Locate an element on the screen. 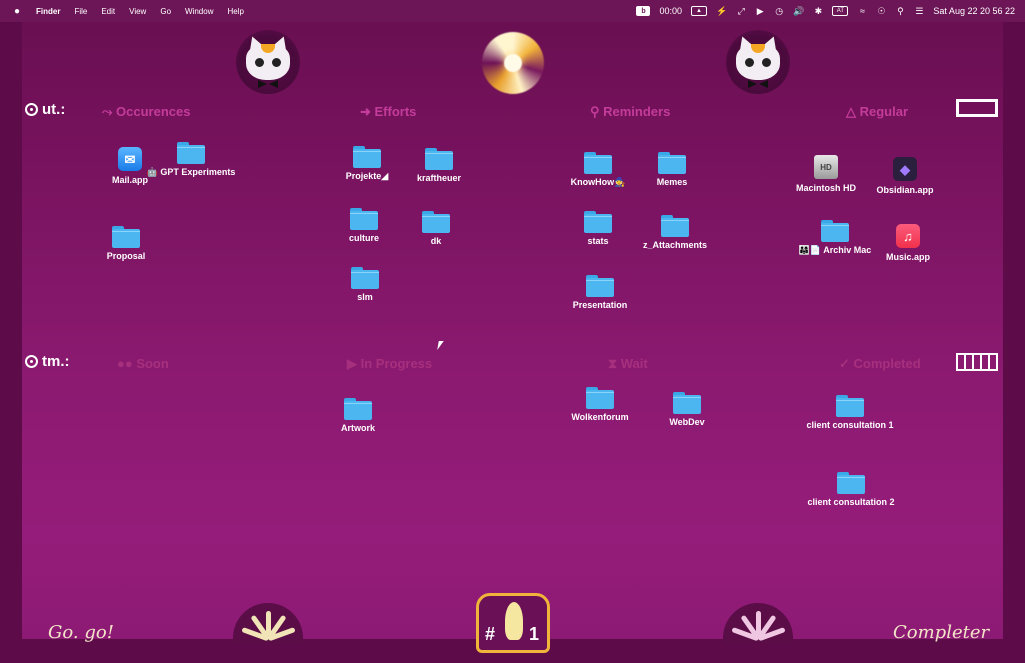  menu-edit: Edit is located at coordinates (108, 11).